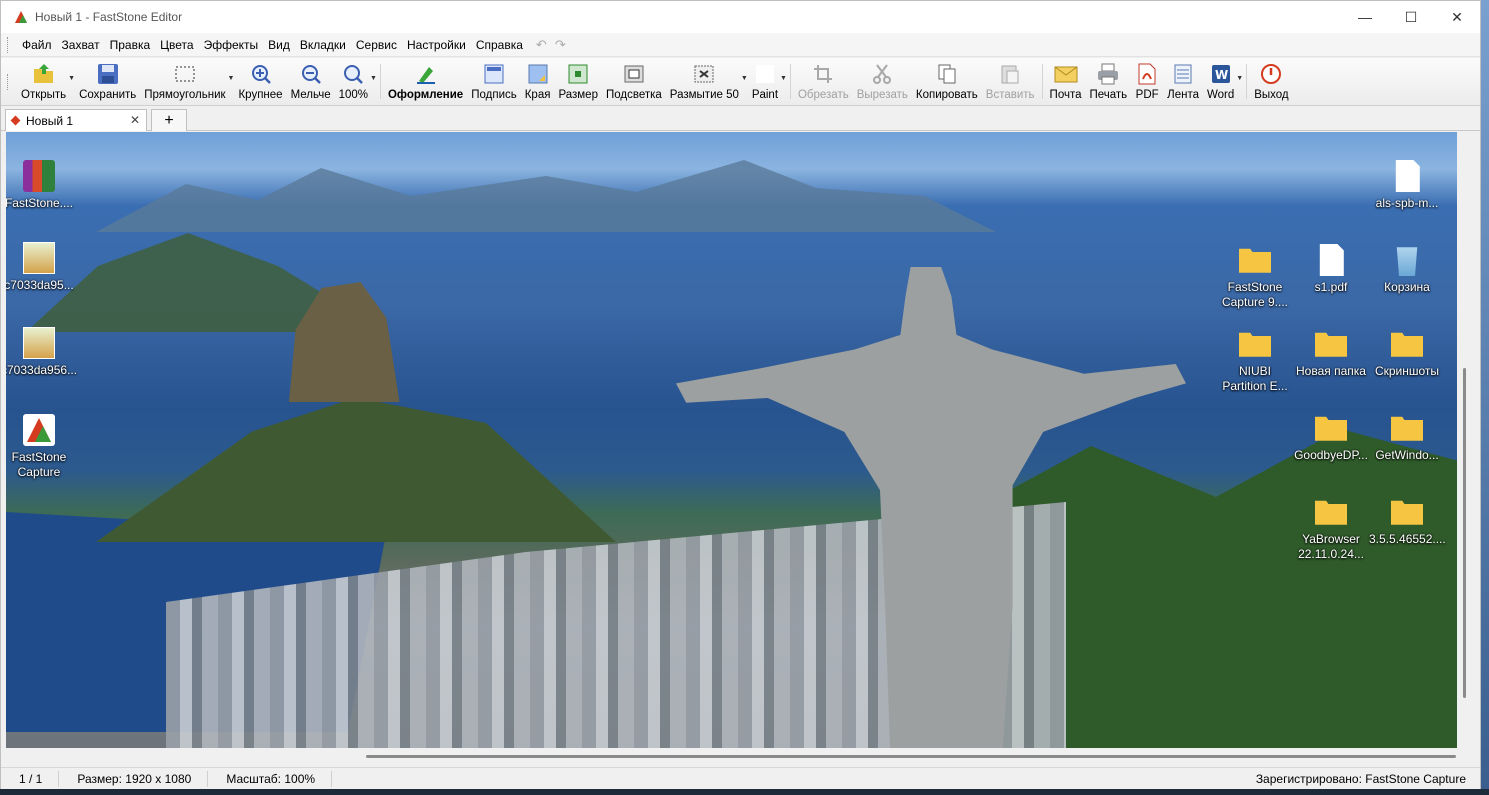 The width and height of the screenshot is (1489, 795). I want to click on menu-settings: Настройки, so click(436, 45).